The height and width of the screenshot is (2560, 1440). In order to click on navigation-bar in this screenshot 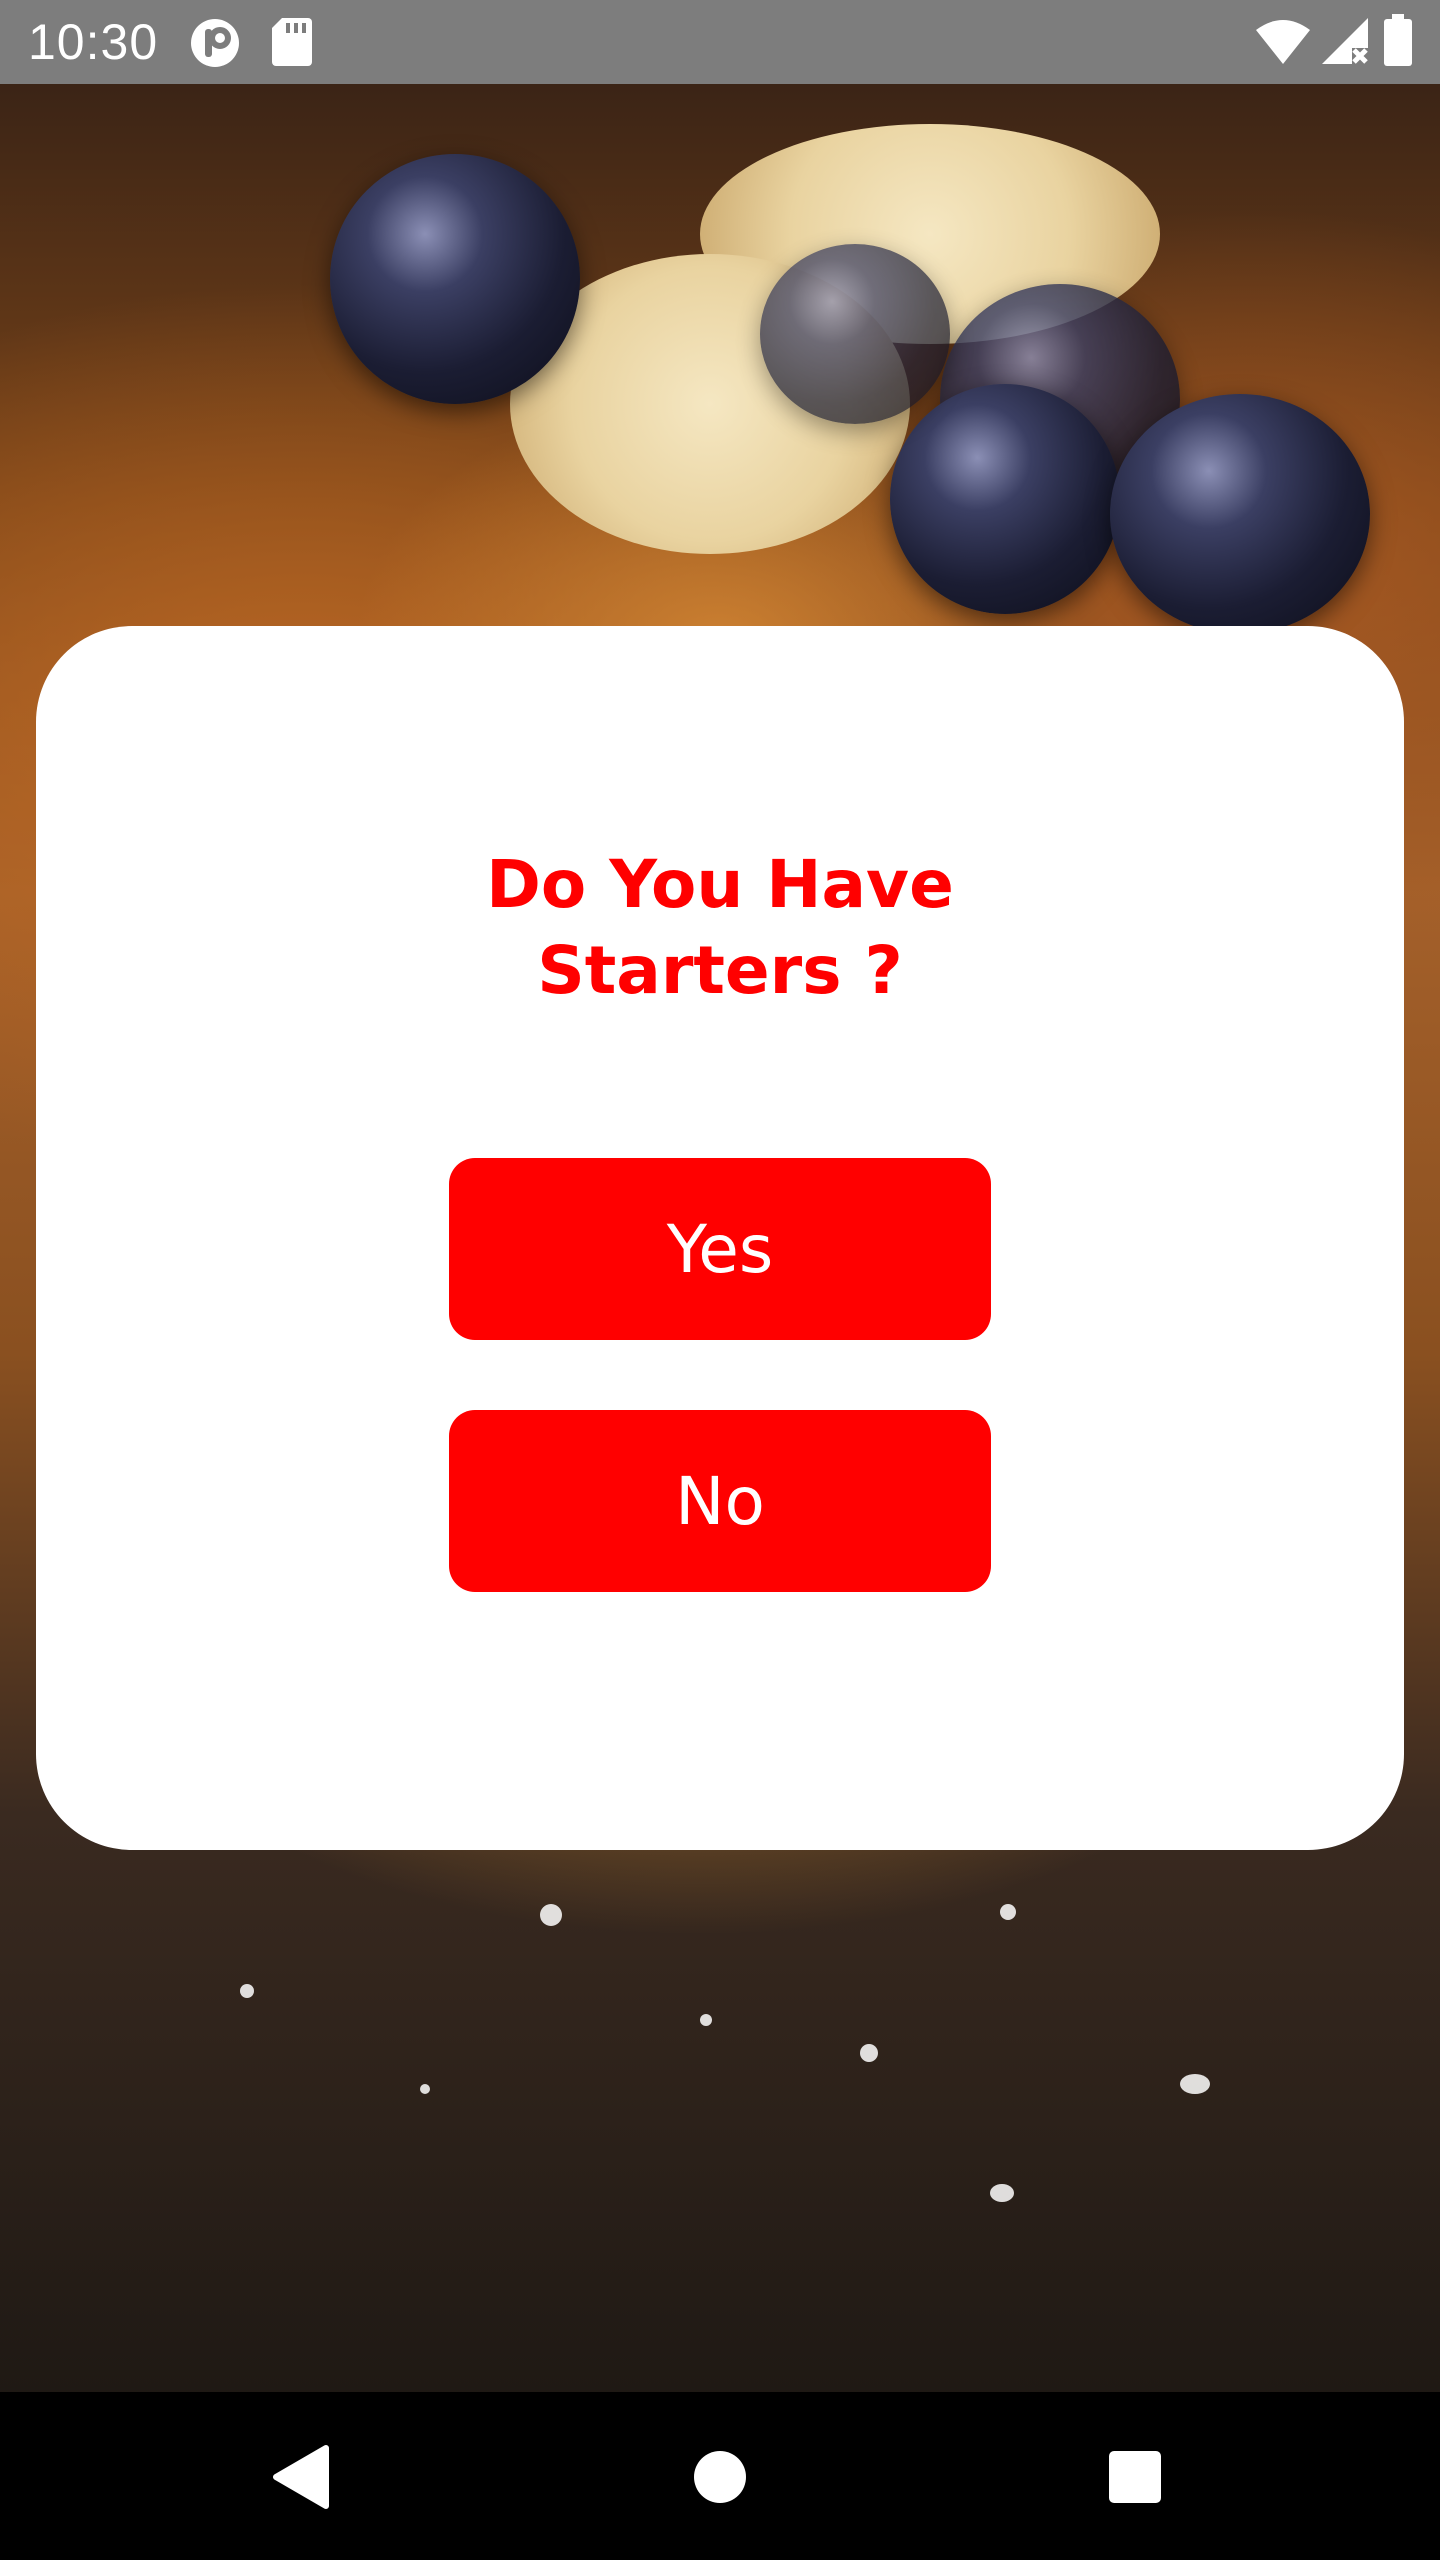, I will do `click(720, 2476)`.